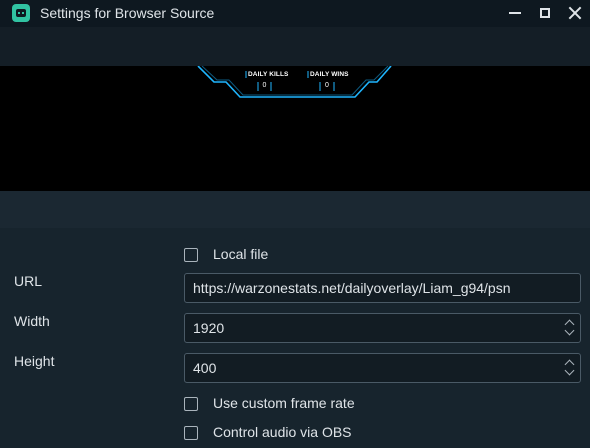 The width and height of the screenshot is (590, 448). I want to click on minimize-icon, so click(515, 12).